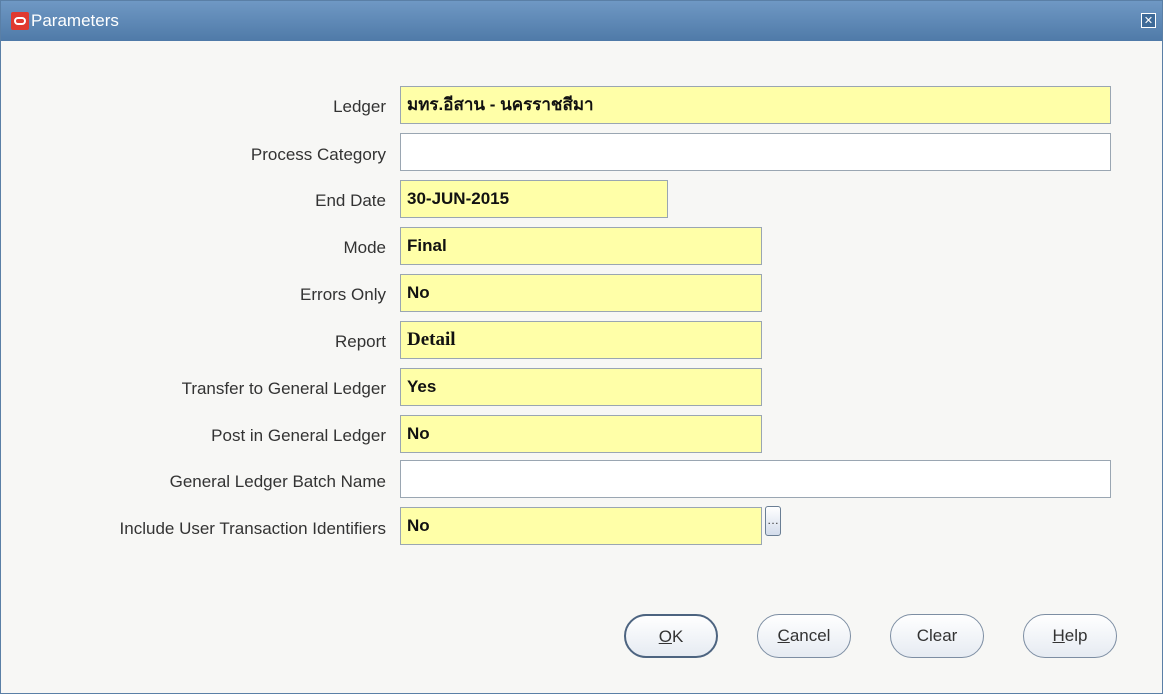  I want to click on report-field: Detail, so click(581, 340).